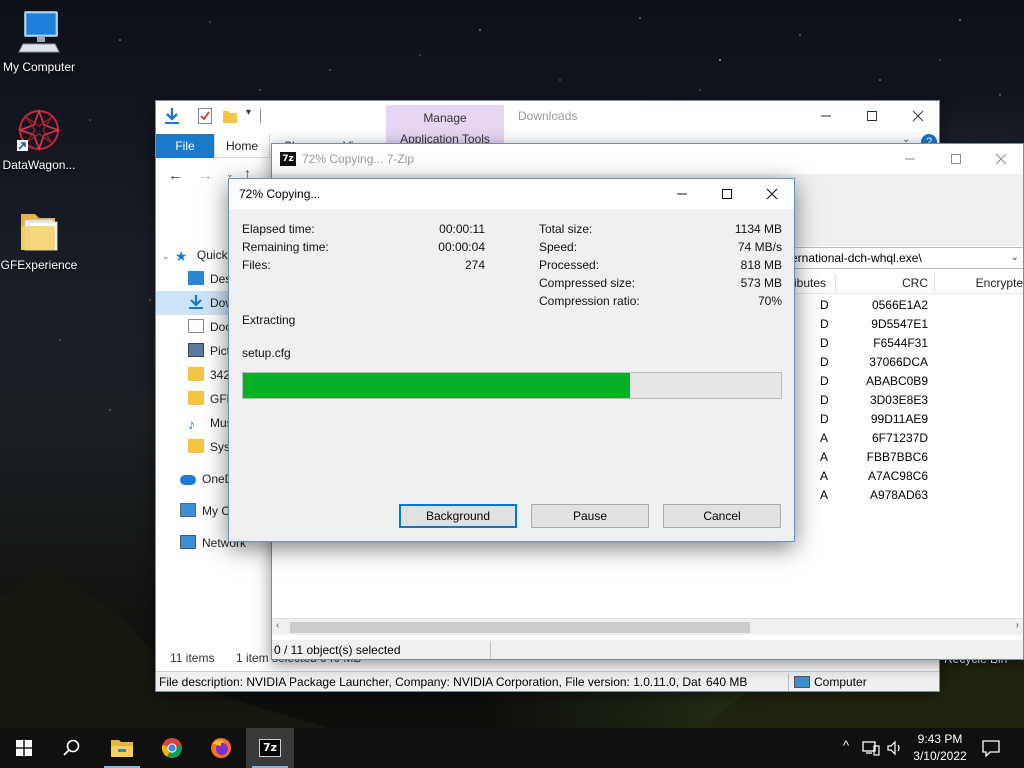  I want to click on nav-folder-342: 342., so click(210, 375).